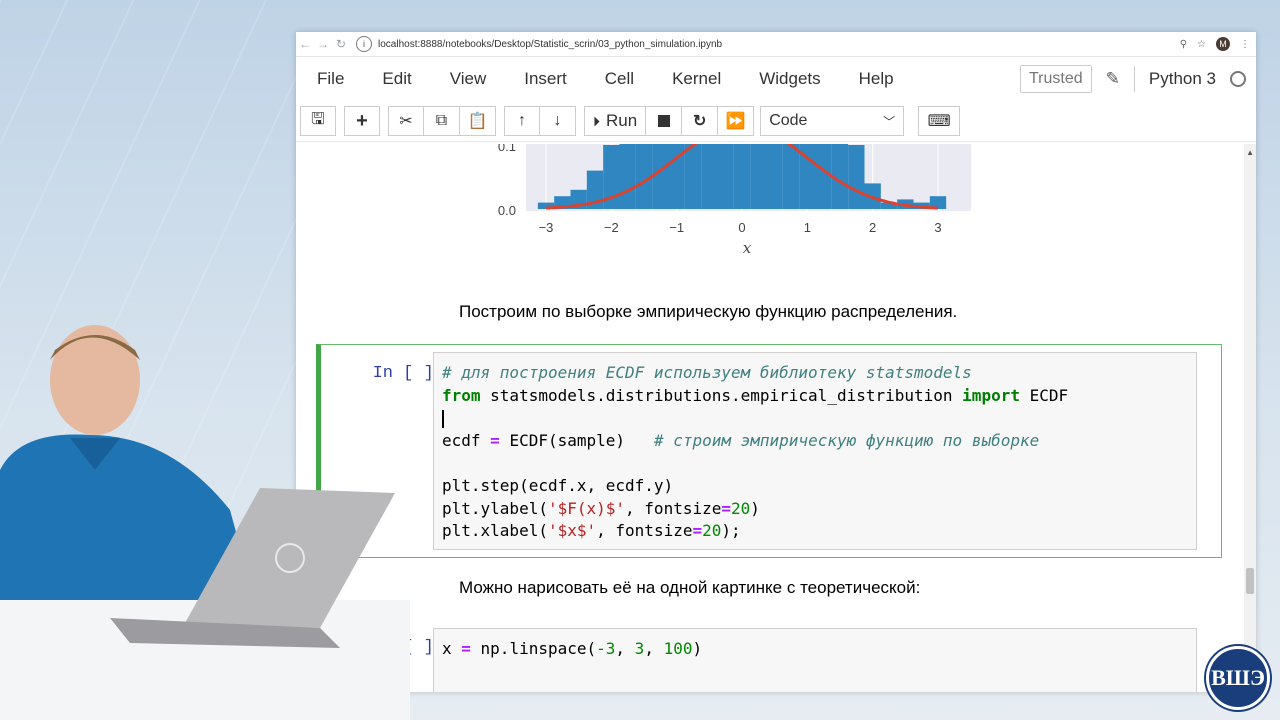 This screenshot has height=720, width=1280. I want to click on avatar: M, so click(1223, 44).